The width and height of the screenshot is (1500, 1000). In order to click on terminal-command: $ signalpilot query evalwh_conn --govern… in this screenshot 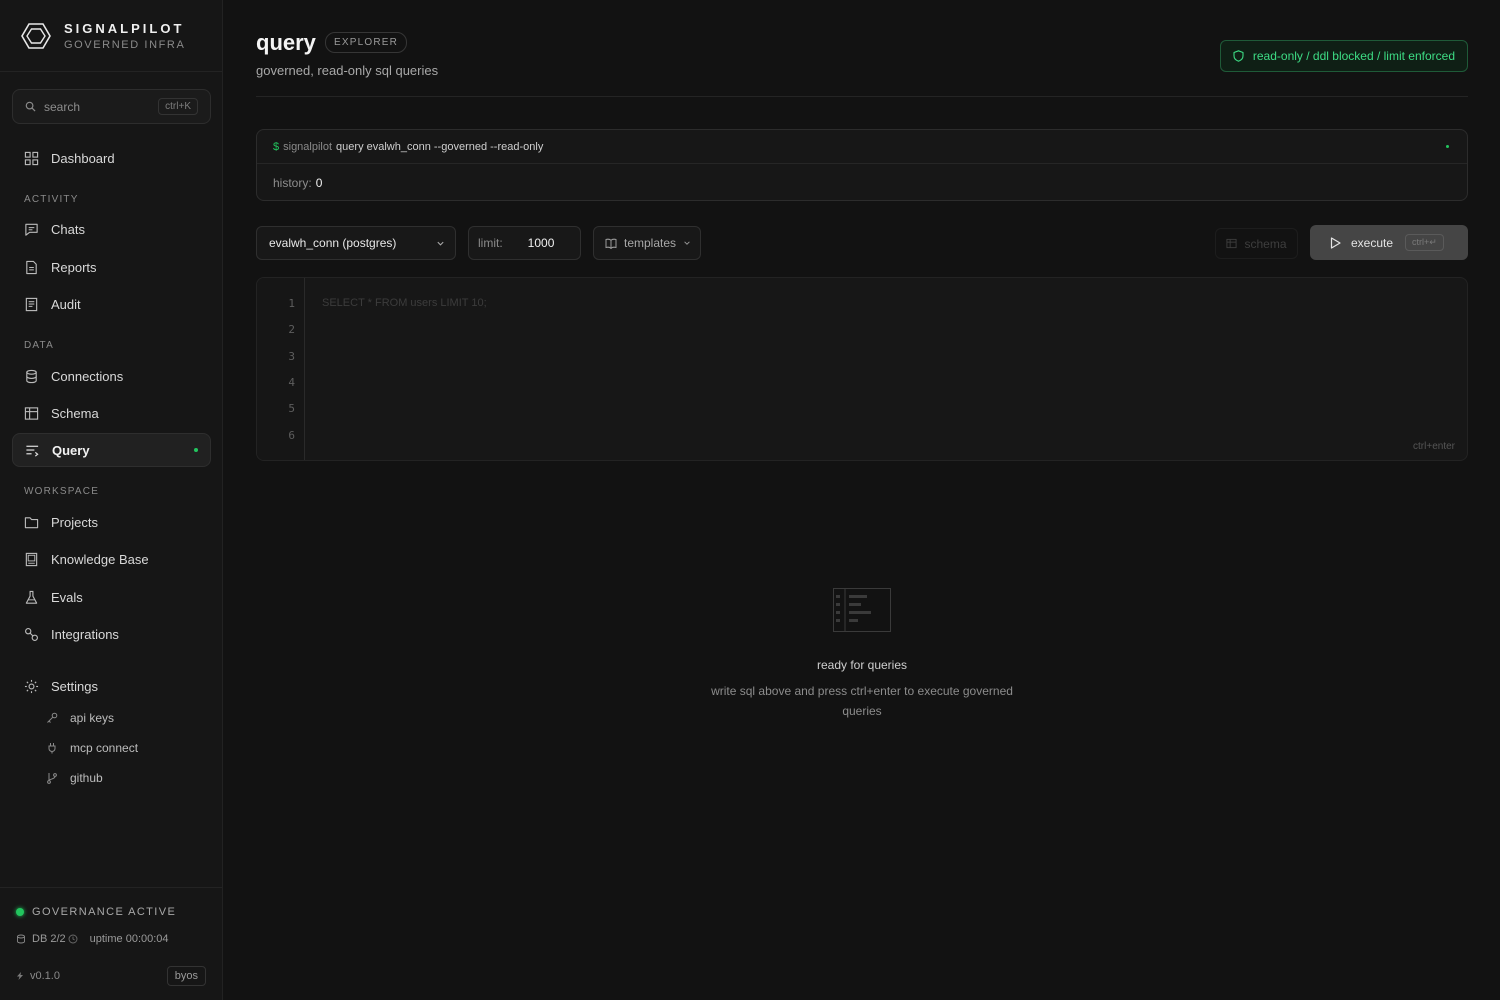, I will do `click(862, 147)`.